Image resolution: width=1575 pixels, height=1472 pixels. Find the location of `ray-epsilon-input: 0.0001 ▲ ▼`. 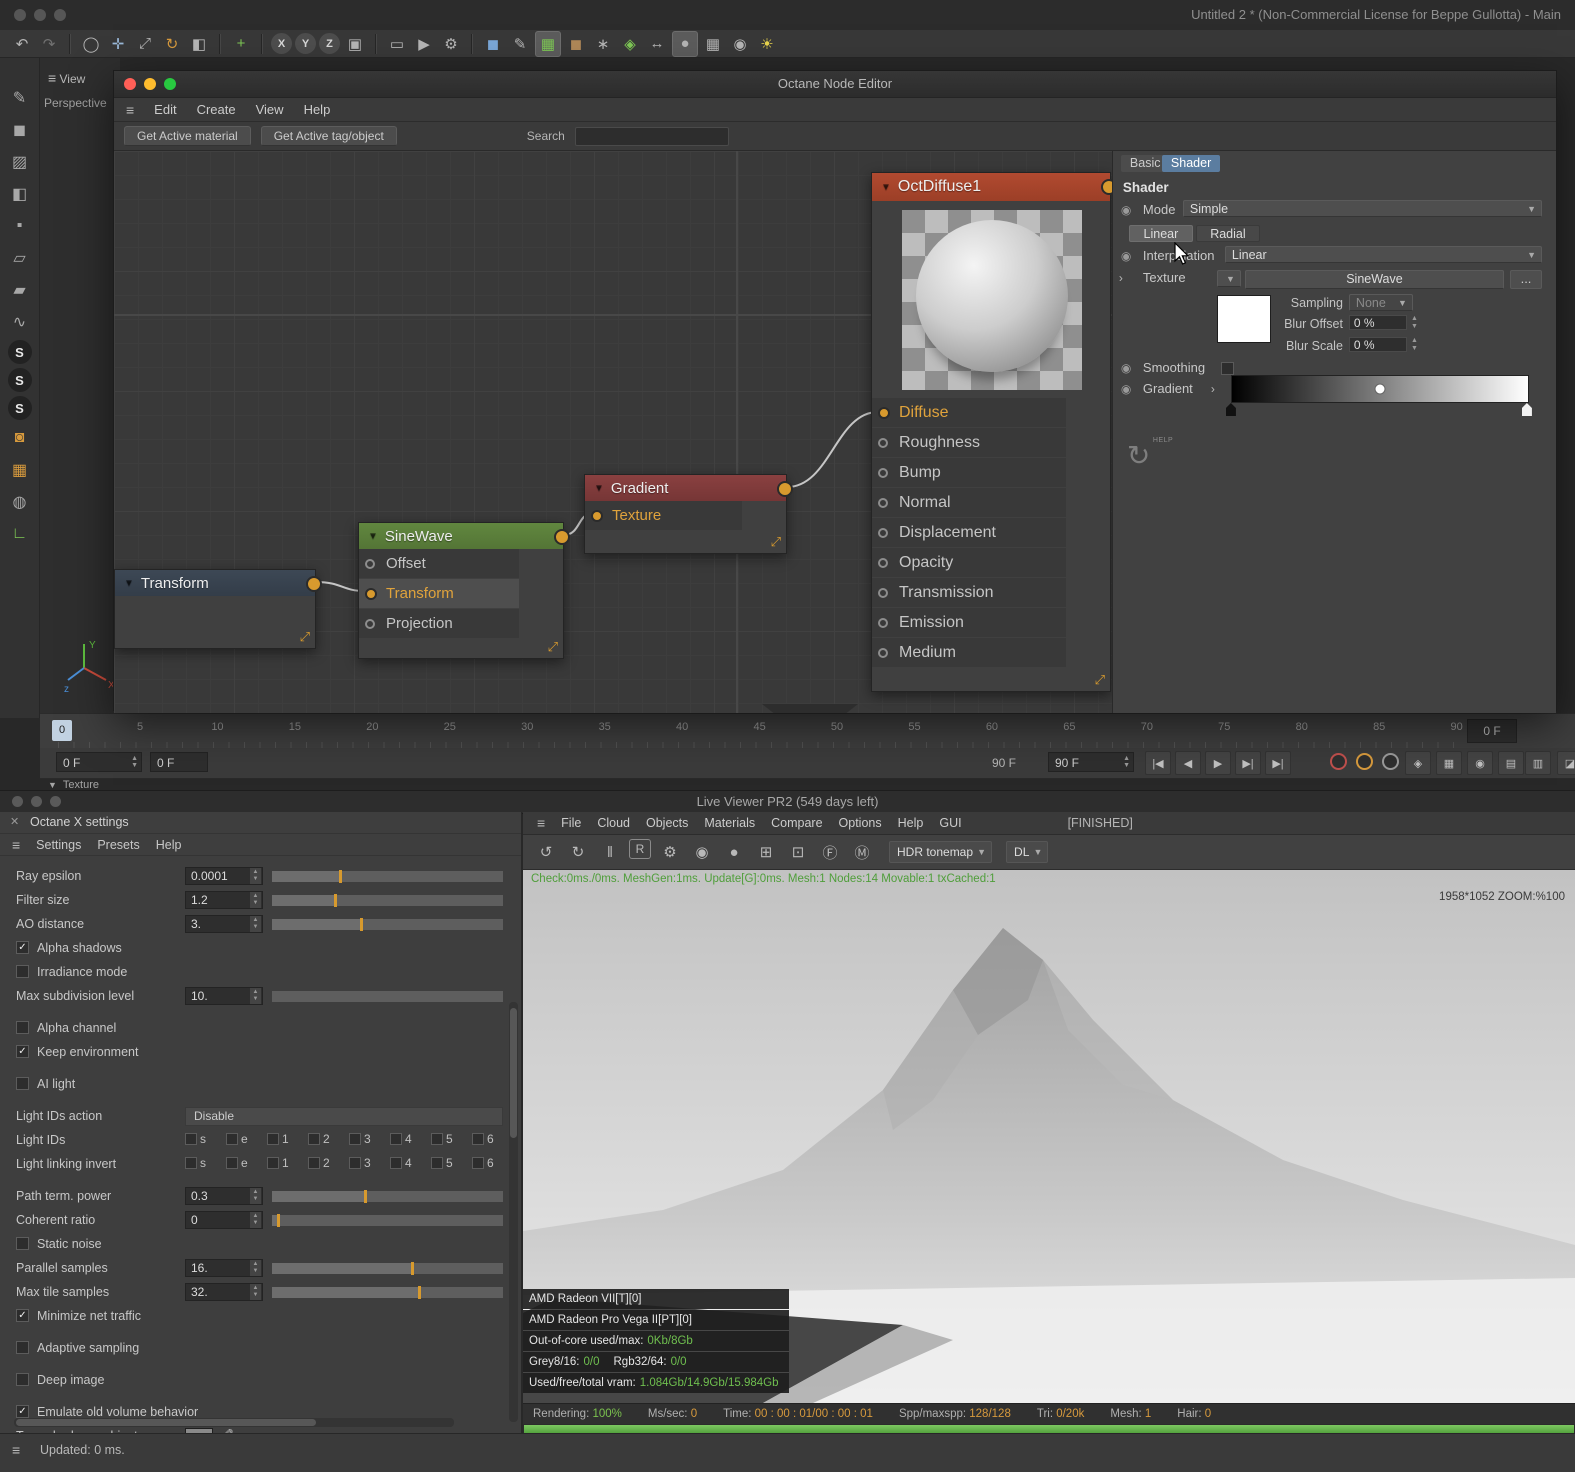

ray-epsilon-input: 0.0001 ▲ ▼ is located at coordinates (224, 876).